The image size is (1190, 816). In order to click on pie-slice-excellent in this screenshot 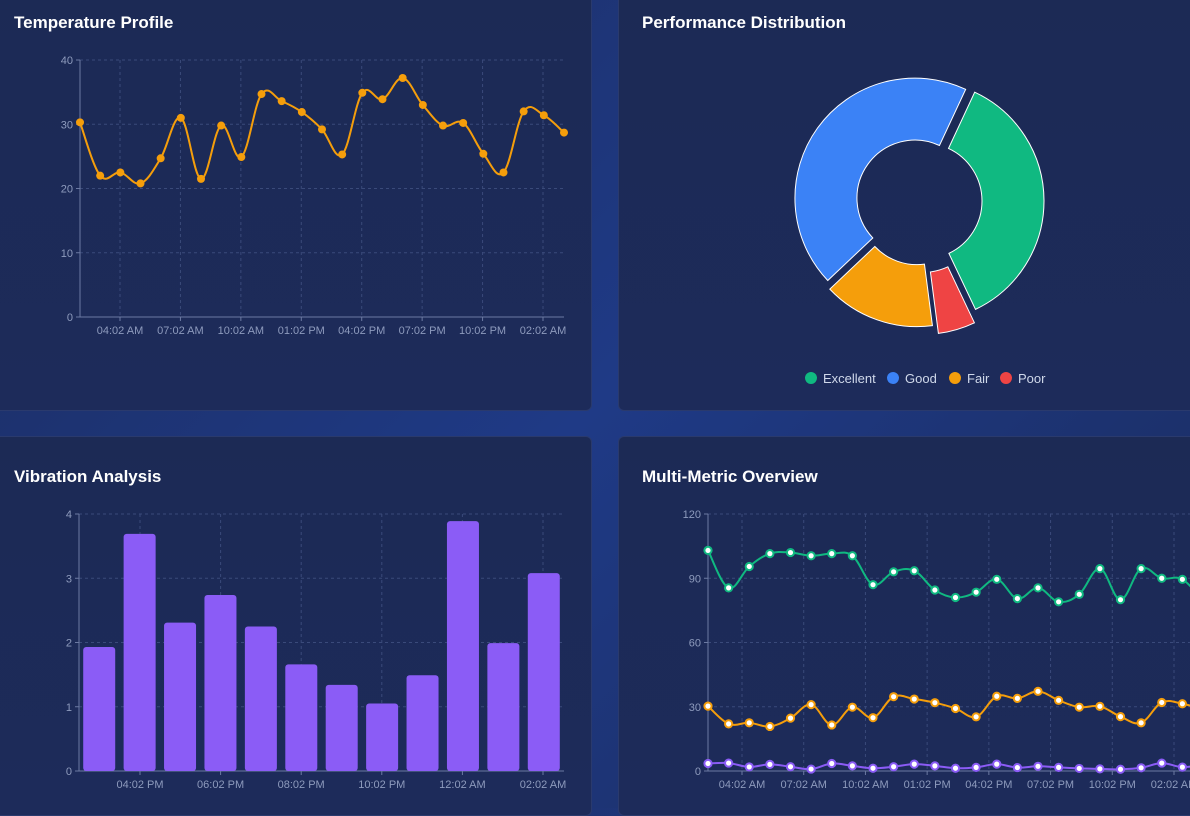, I will do `click(996, 201)`.